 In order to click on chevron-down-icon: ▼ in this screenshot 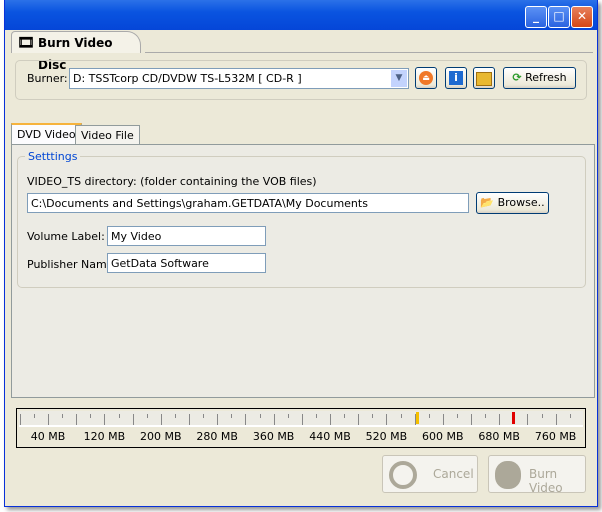, I will do `click(399, 78)`.